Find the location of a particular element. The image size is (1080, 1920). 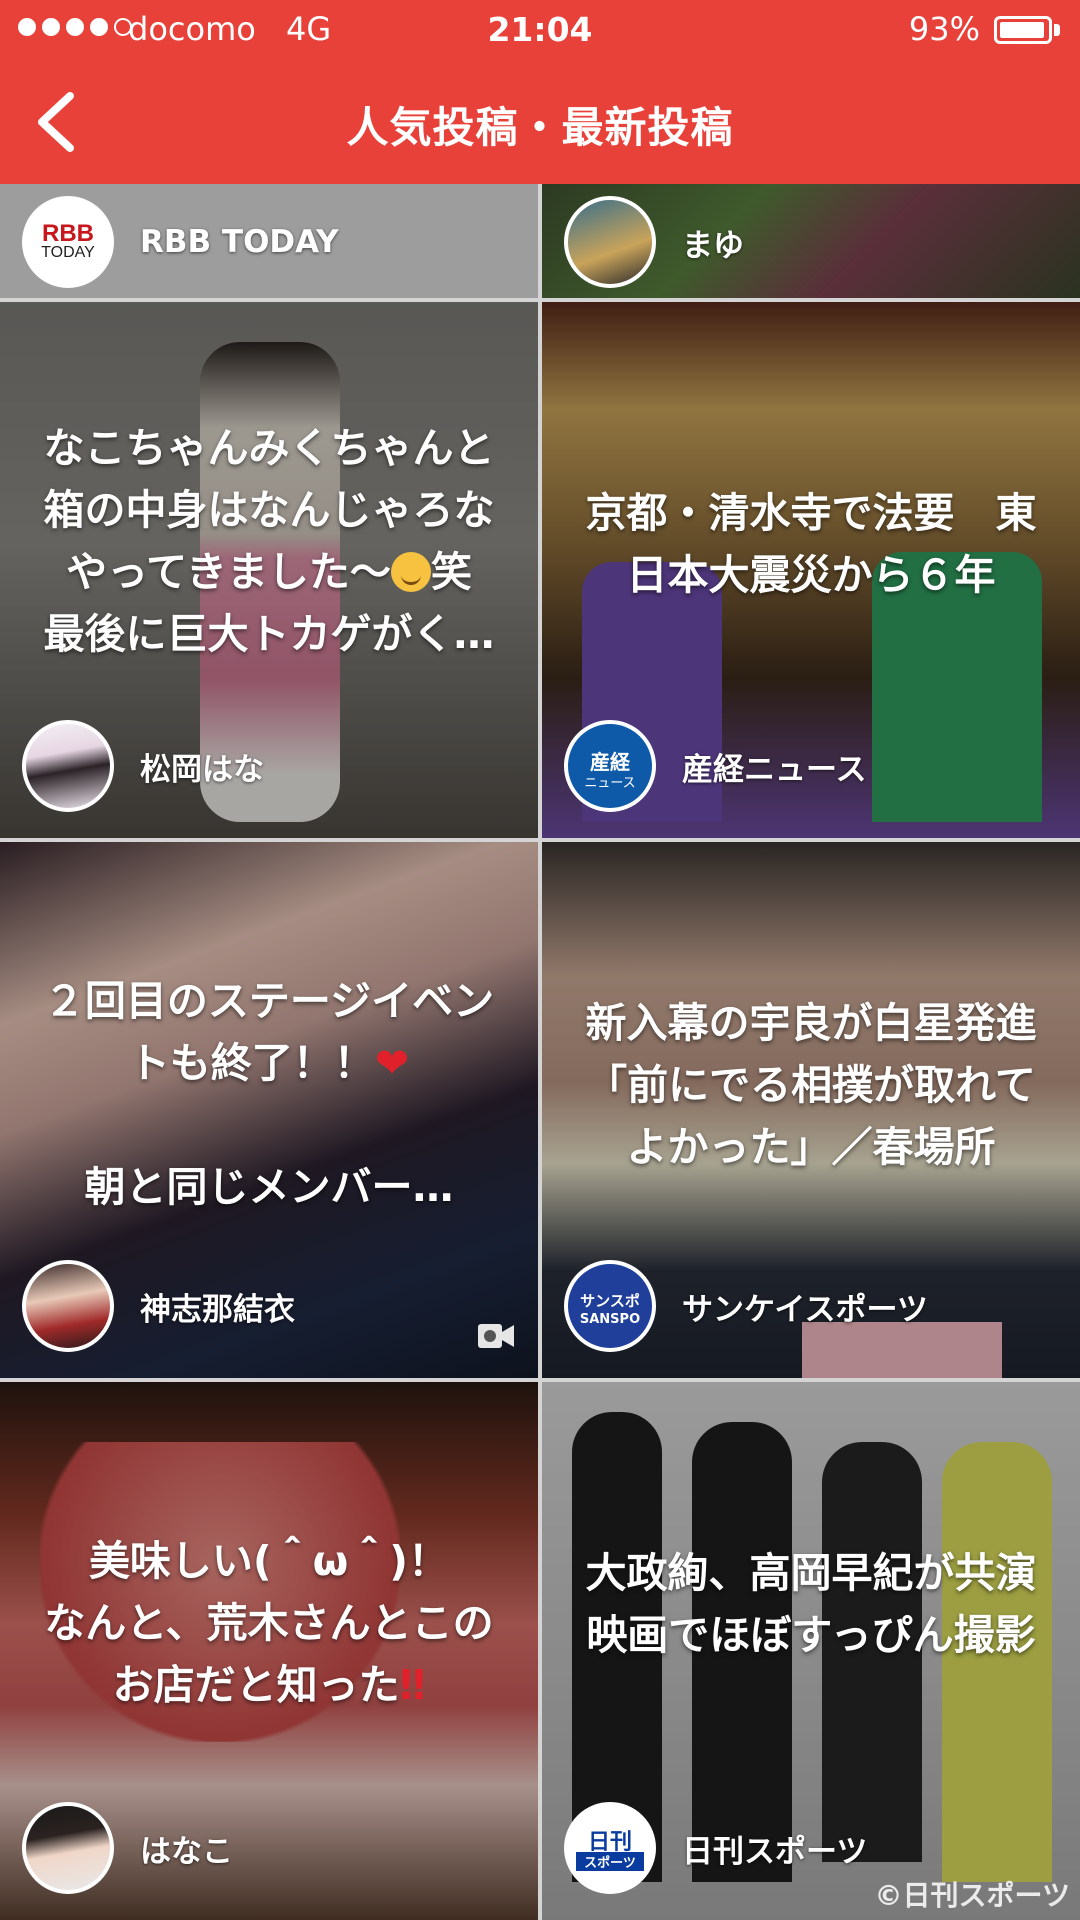

photo-credit-watermark: ©日刊スポーツ is located at coordinates (972, 1895).